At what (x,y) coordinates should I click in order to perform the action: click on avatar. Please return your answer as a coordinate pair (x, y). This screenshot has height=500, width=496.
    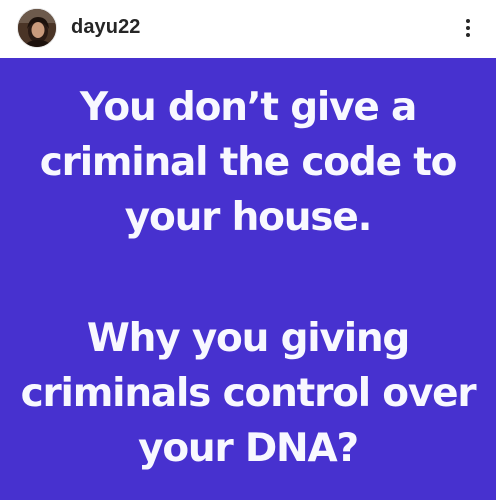
    Looking at the image, I should click on (37, 28).